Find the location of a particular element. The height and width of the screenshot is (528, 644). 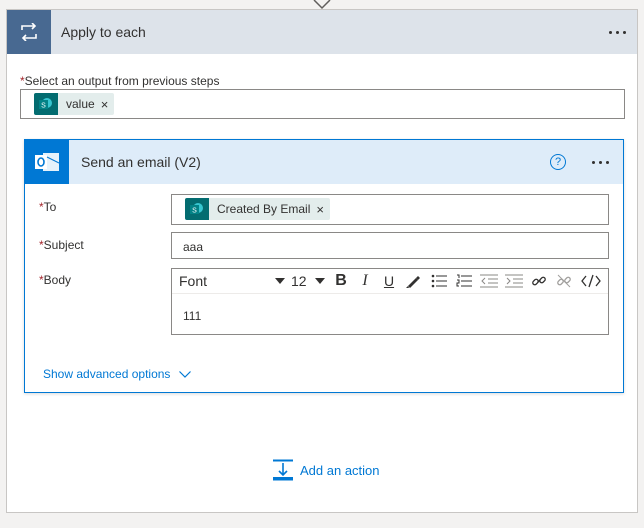

loop-icon is located at coordinates (29, 32).